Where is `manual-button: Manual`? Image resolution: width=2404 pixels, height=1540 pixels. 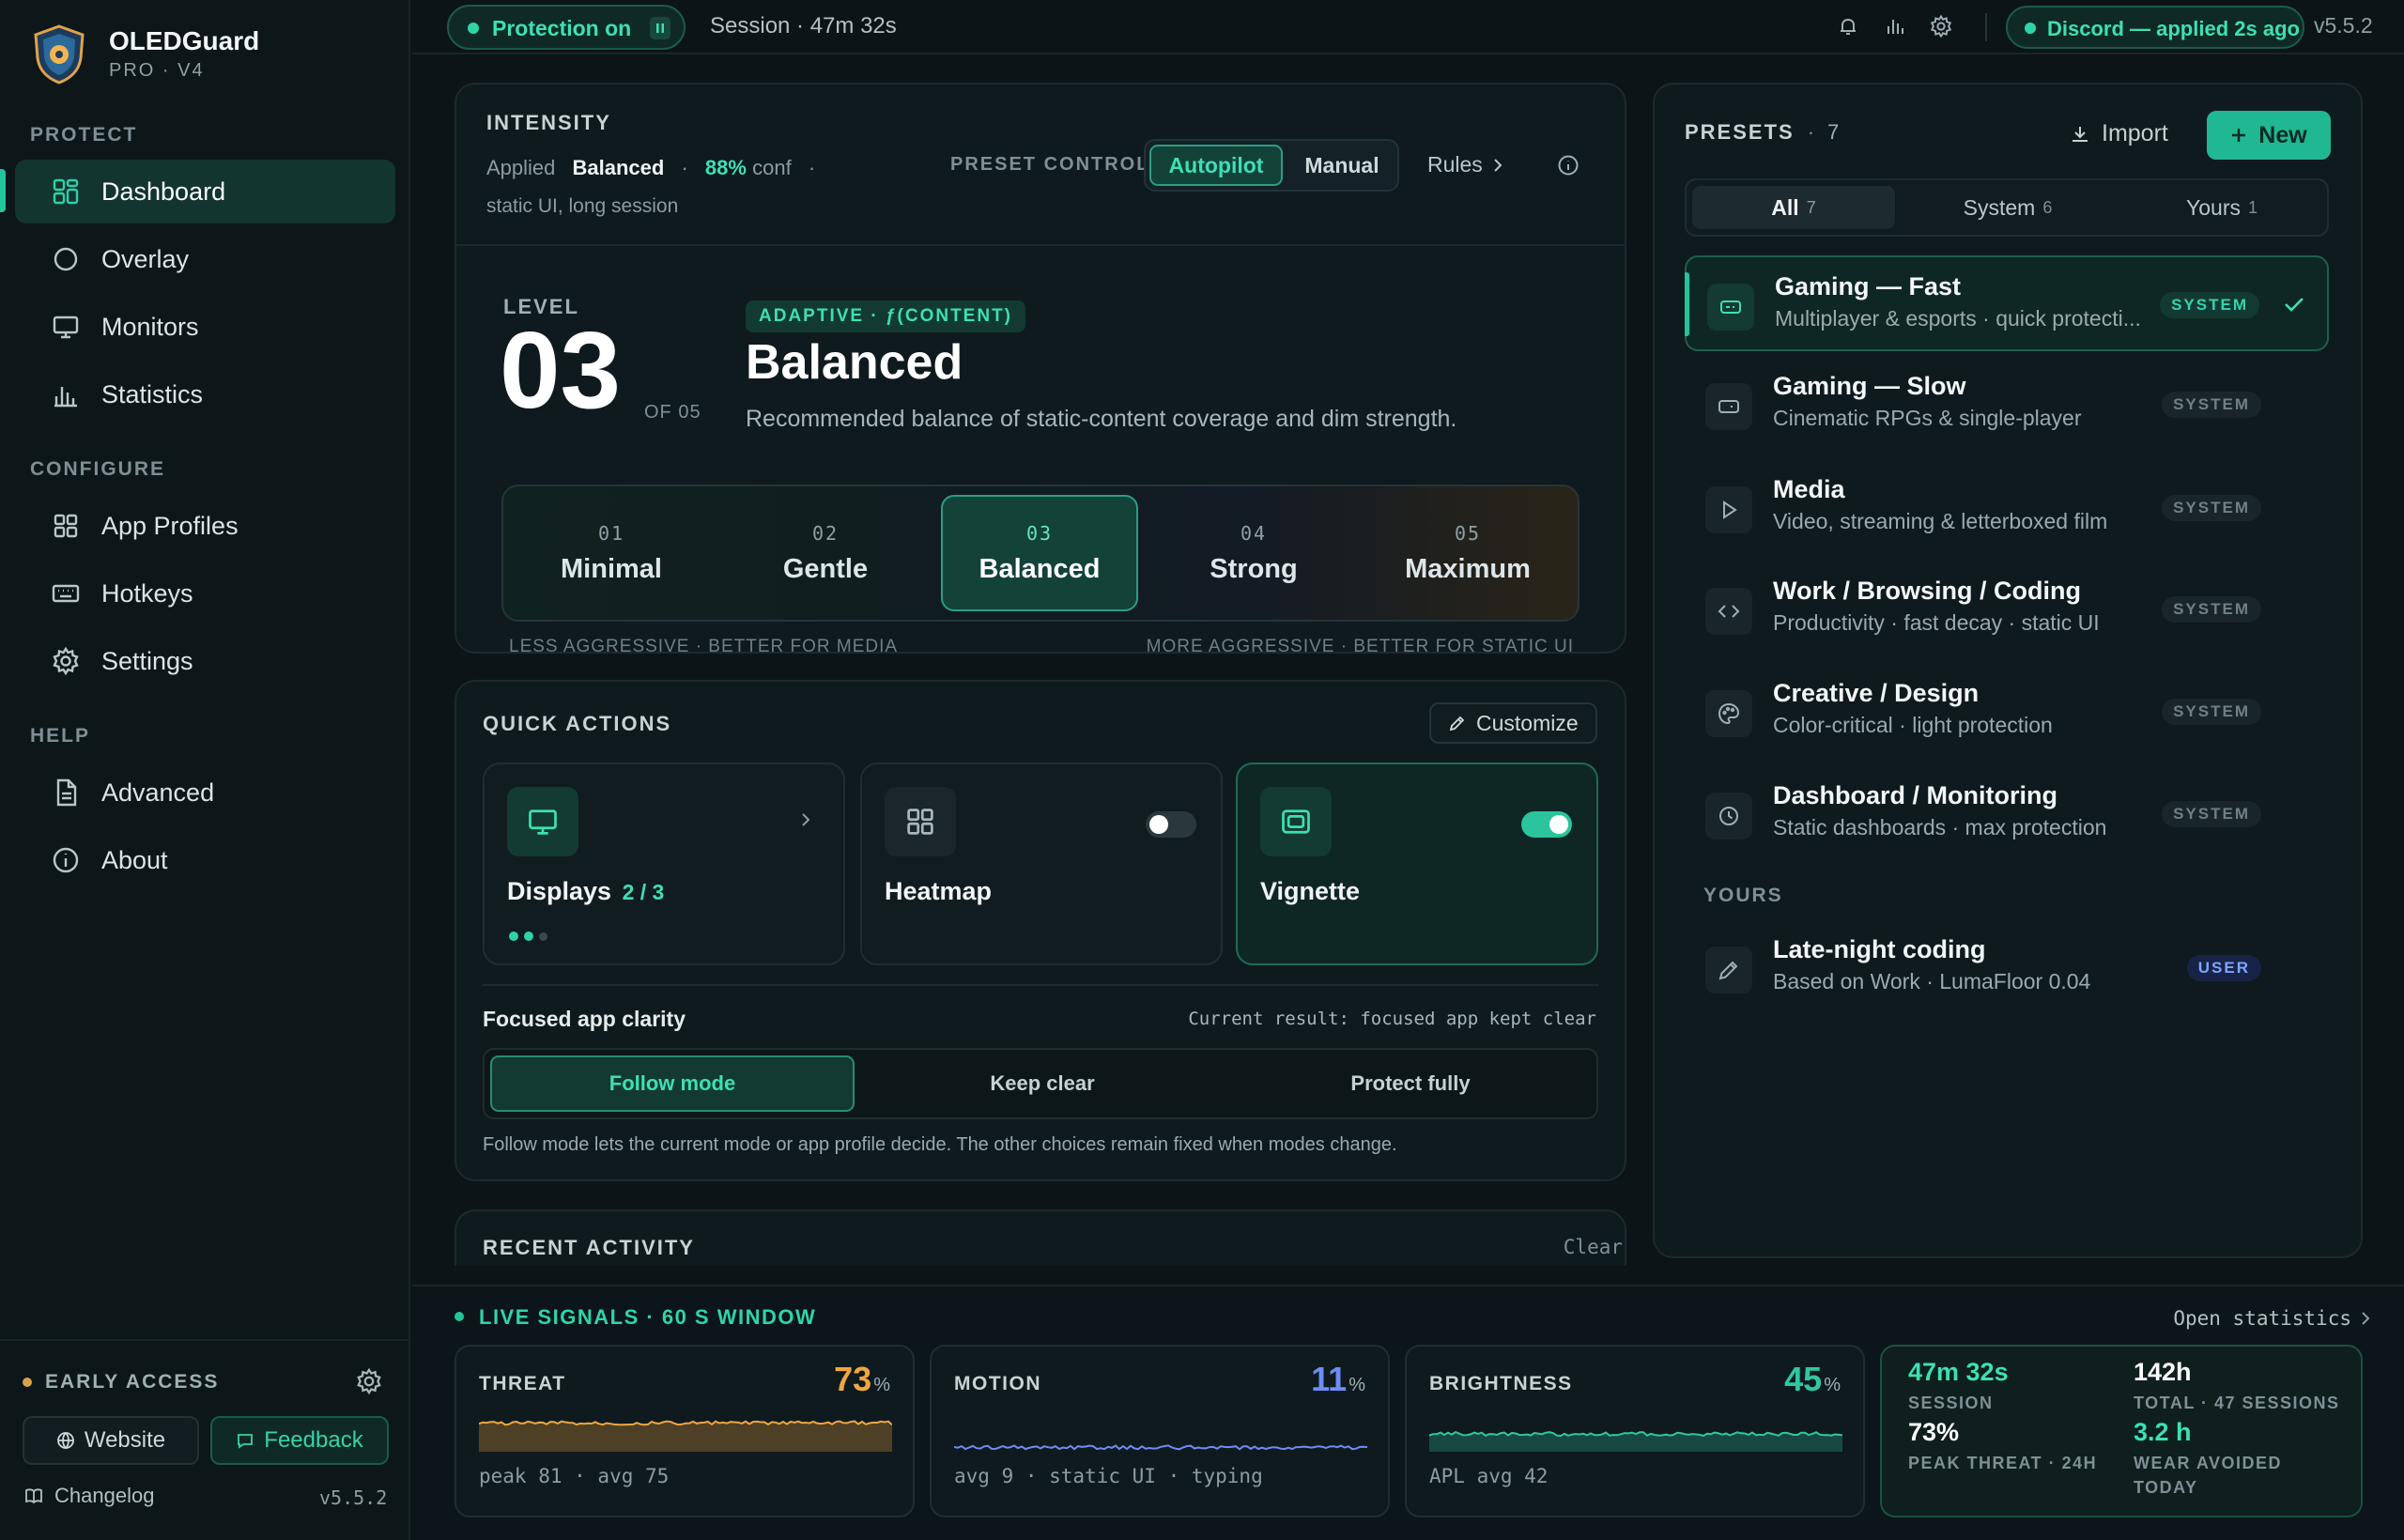
manual-button: Manual is located at coordinates (1341, 165).